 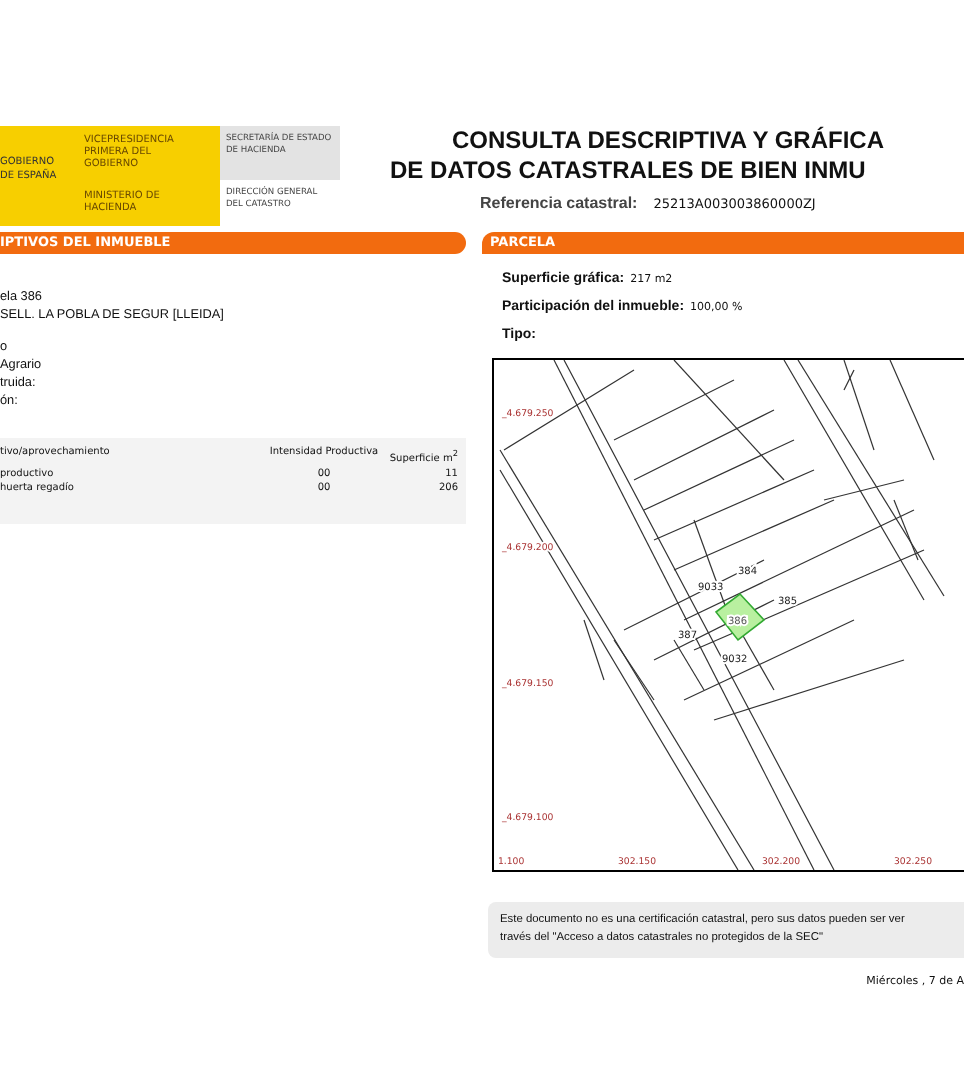 What do you see at coordinates (629, 171) in the screenshot?
I see `document-title: DE DATOS CATASTRALES DE BIEN INMU` at bounding box center [629, 171].